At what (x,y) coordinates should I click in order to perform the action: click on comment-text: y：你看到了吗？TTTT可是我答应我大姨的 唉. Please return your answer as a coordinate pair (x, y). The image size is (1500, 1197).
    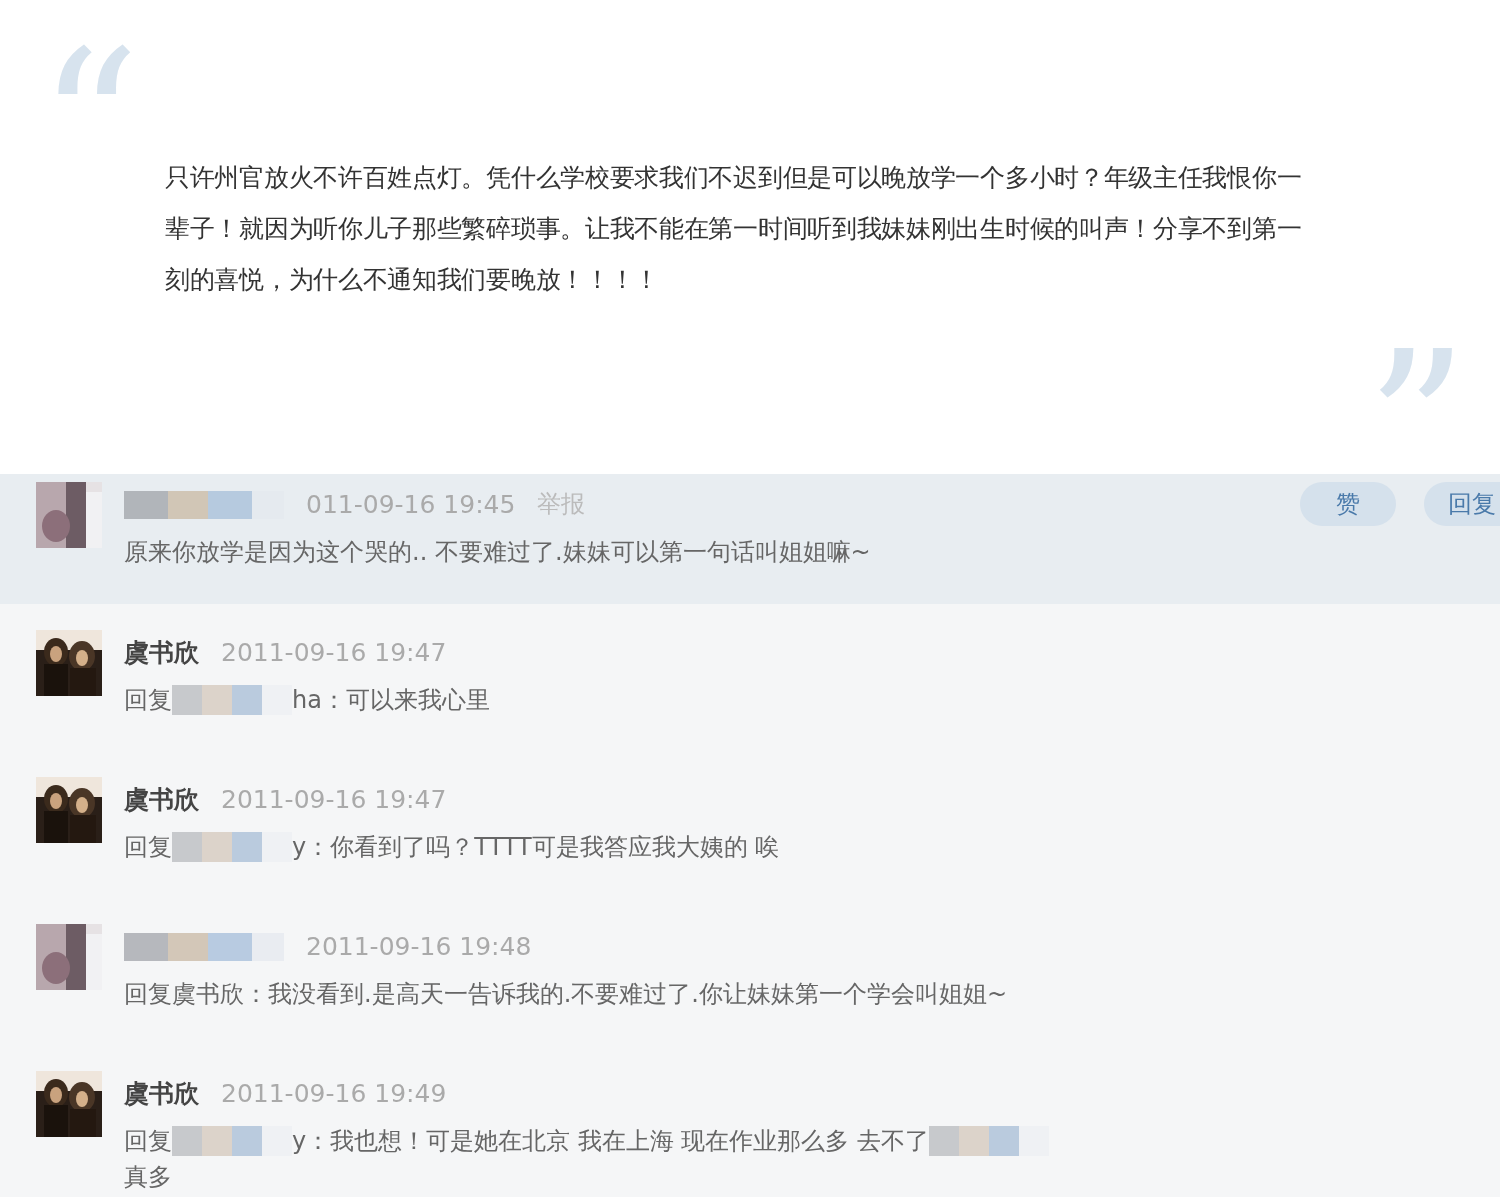
    Looking at the image, I should click on (536, 847).